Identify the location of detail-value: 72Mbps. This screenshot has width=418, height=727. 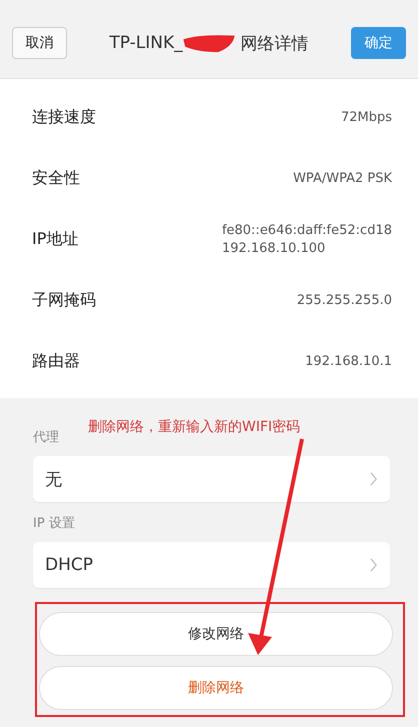
(366, 117).